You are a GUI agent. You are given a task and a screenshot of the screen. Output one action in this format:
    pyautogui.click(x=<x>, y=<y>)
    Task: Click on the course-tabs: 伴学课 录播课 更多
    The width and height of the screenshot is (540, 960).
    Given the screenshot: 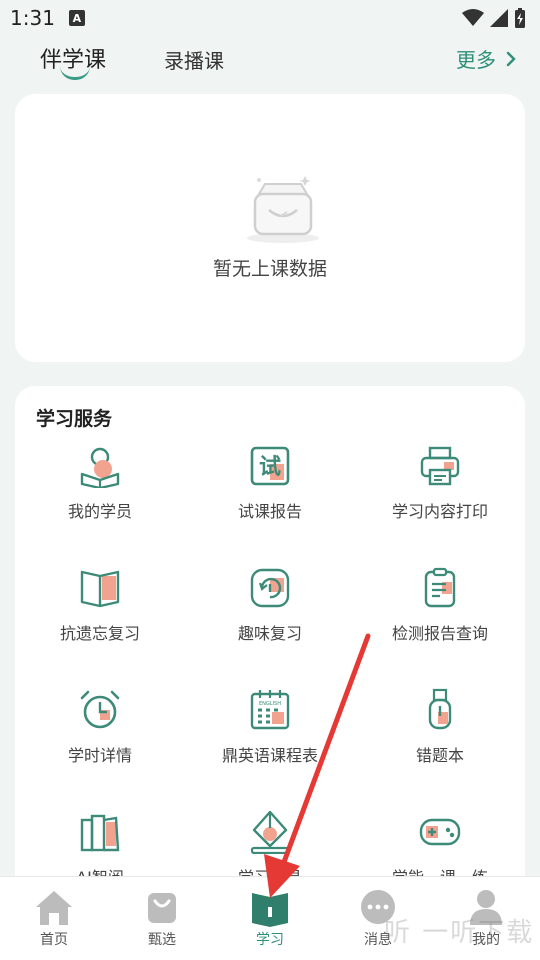 What is the action you would take?
    pyautogui.click(x=270, y=62)
    